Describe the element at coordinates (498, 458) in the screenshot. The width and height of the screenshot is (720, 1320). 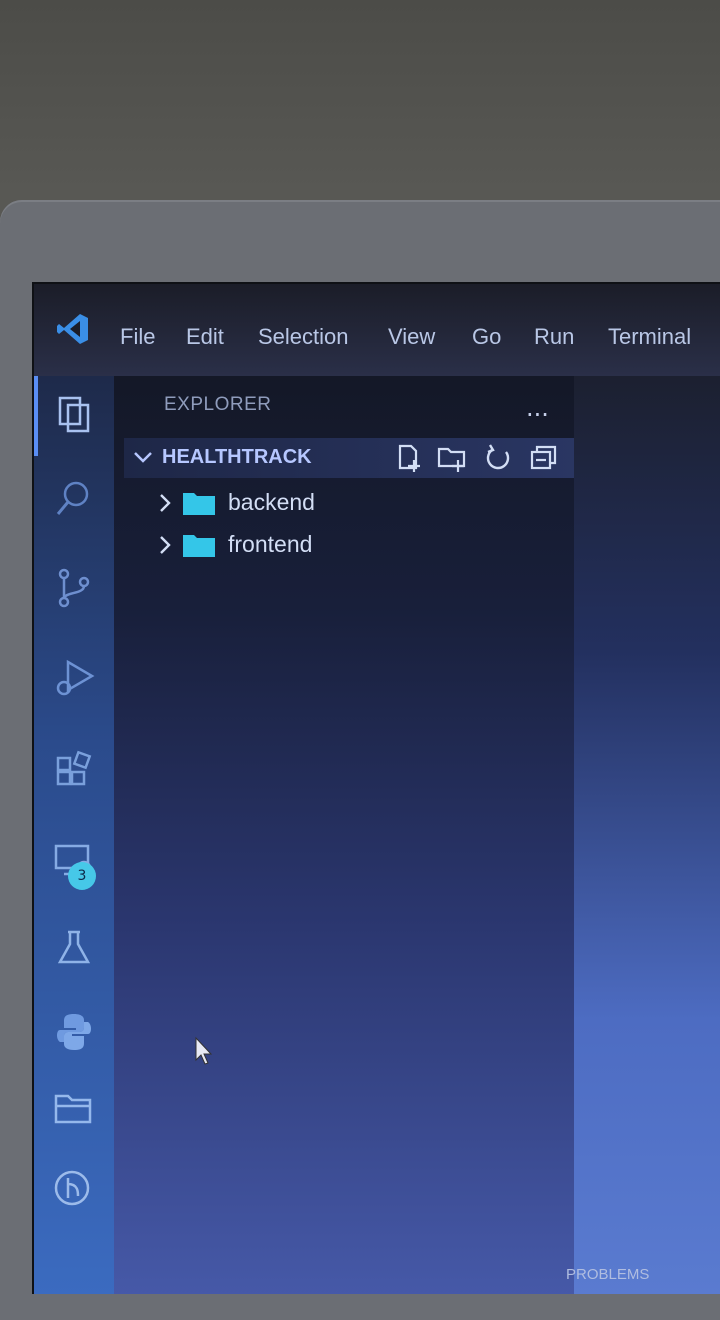
I see `refresh-icon` at that location.